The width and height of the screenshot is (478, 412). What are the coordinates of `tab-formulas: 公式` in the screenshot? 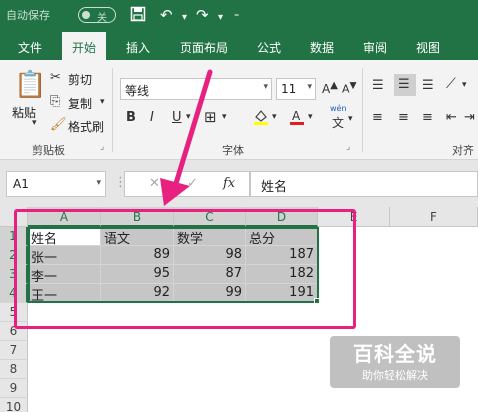 It's located at (269, 47).